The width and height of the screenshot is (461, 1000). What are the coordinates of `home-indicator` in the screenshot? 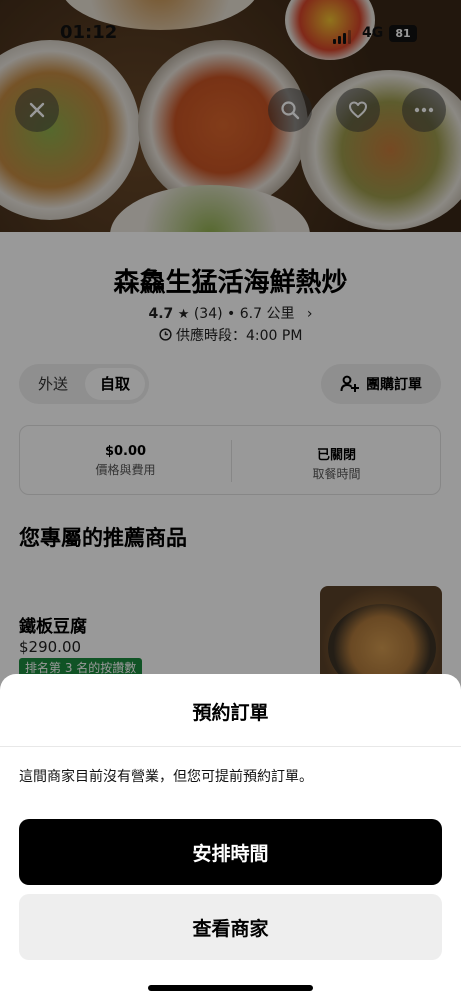 It's located at (230, 988).